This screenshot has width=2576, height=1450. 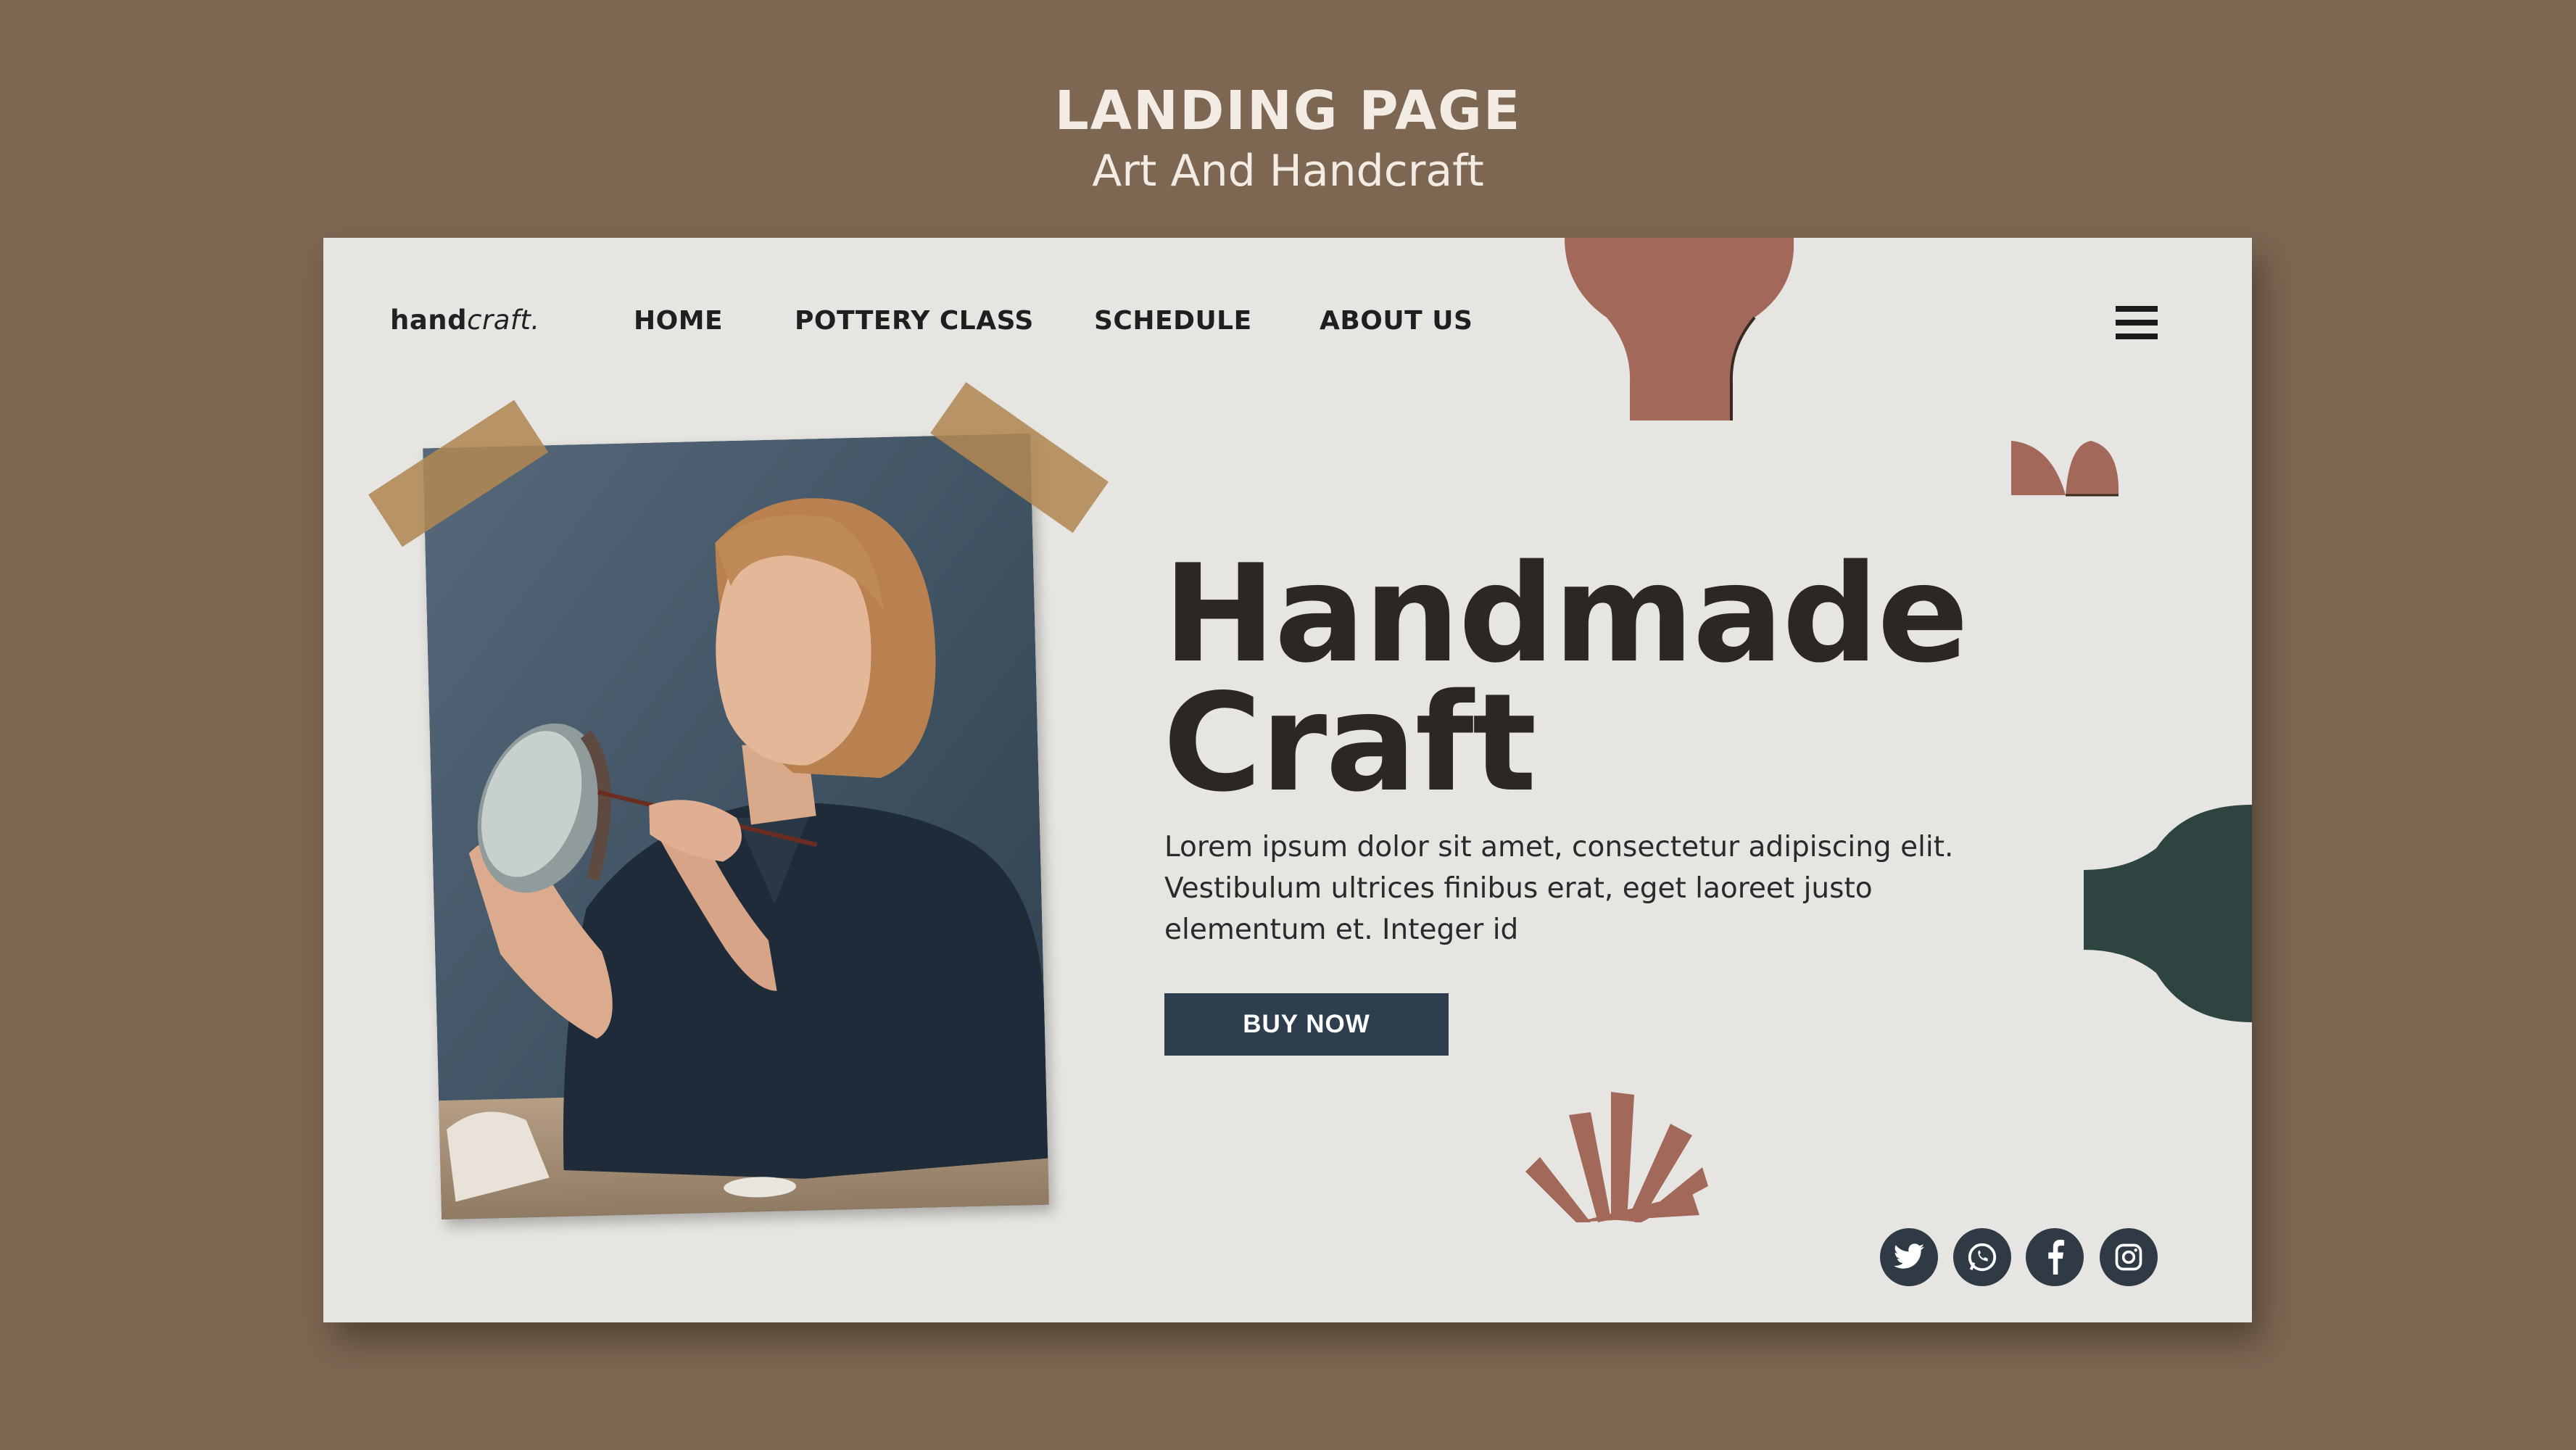 What do you see at coordinates (1288, 171) in the screenshot?
I see `page-subtitle: Art And Handcraft` at bounding box center [1288, 171].